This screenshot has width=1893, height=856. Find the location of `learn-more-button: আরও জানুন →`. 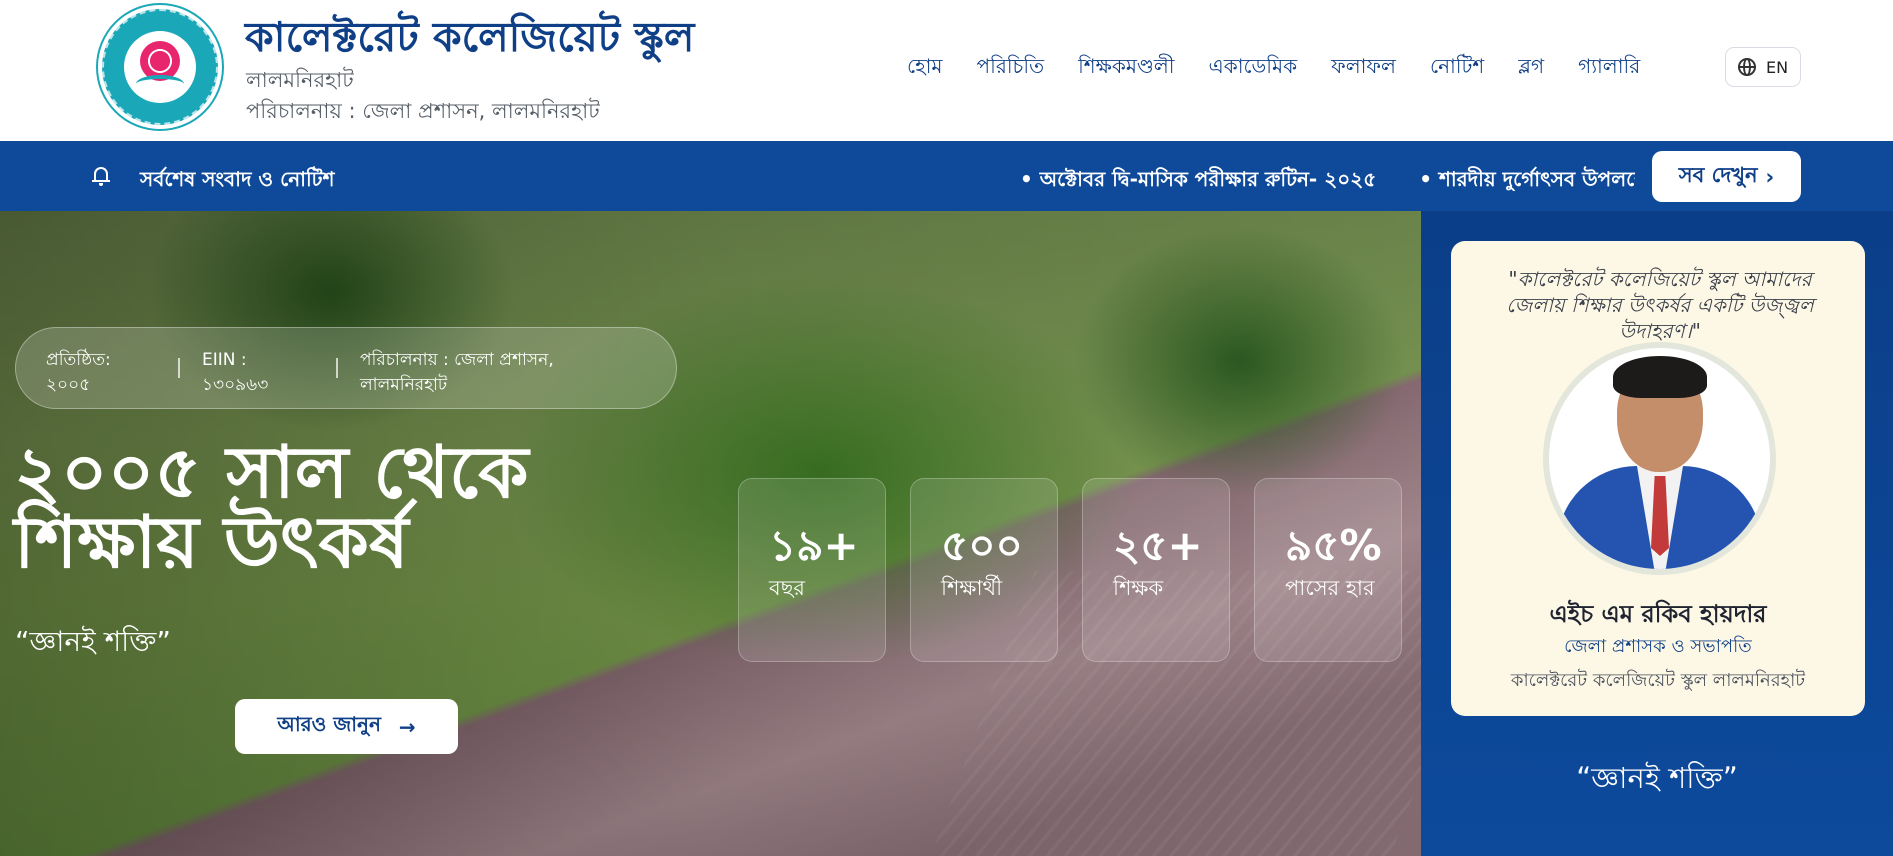

learn-more-button: আরও জানুন → is located at coordinates (346, 726).